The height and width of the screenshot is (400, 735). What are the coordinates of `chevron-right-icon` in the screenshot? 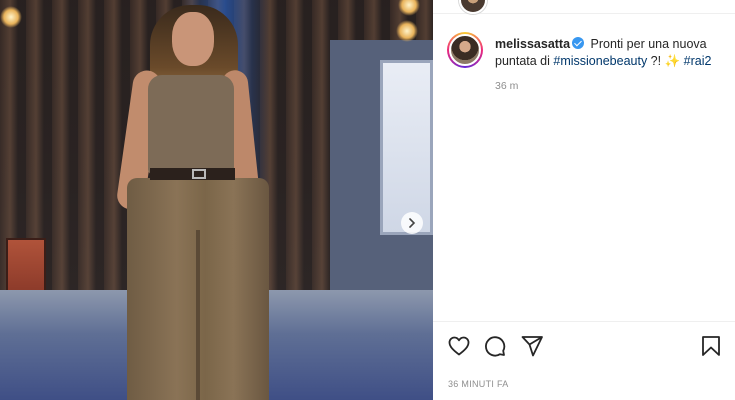 It's located at (412, 223).